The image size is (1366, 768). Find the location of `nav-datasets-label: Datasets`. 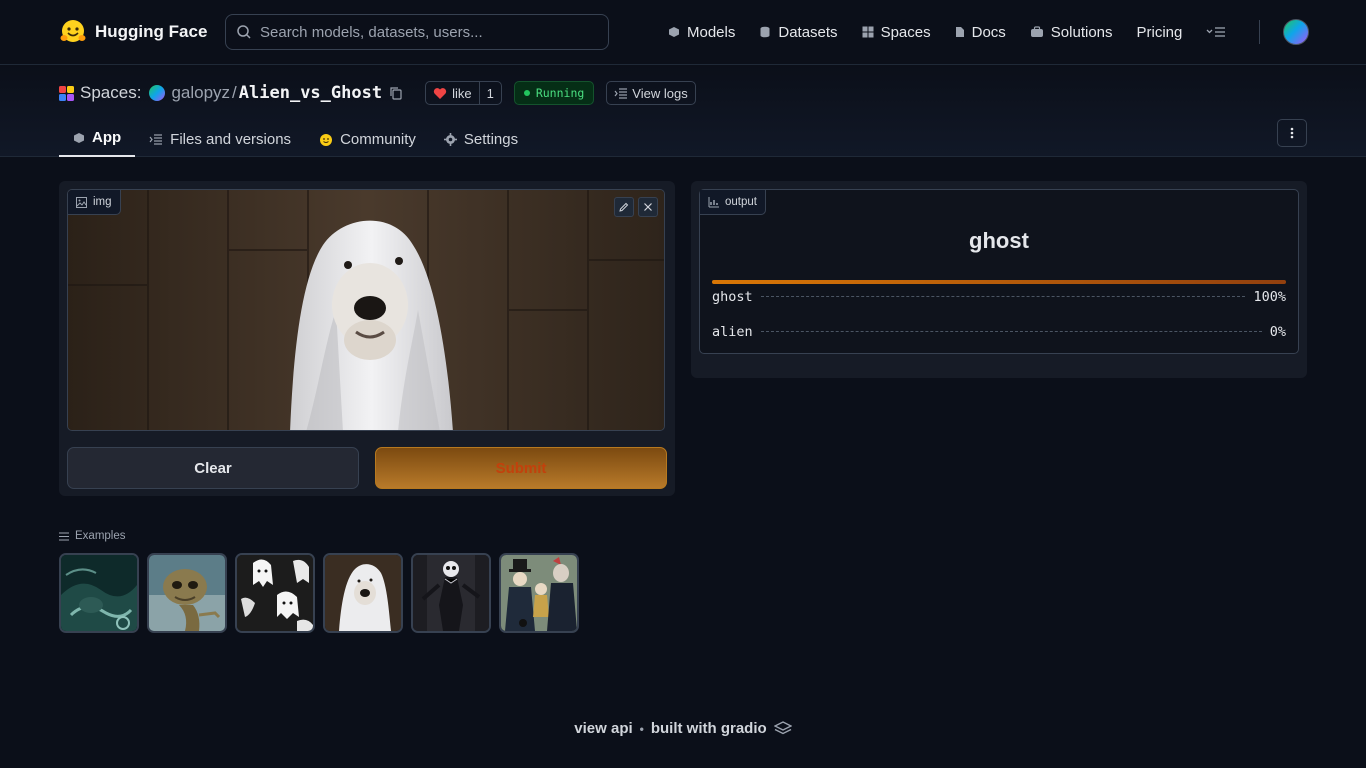

nav-datasets-label: Datasets is located at coordinates (808, 32).